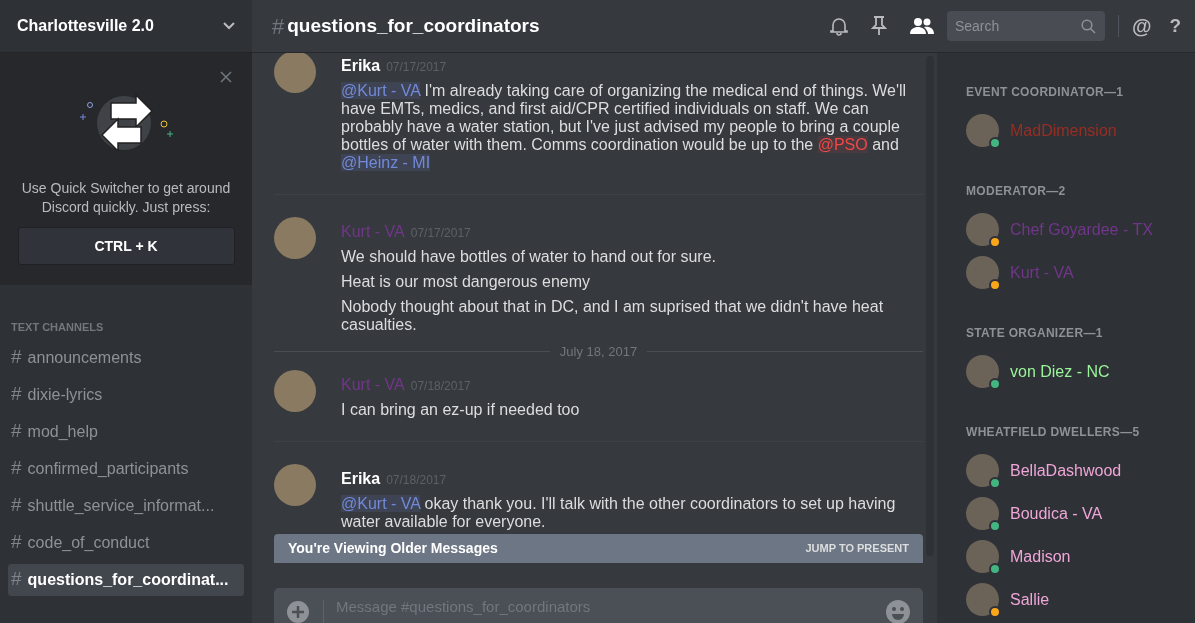  Describe the element at coordinates (85, 26) in the screenshot. I see `server-name: Charlottesville 2.0` at that location.